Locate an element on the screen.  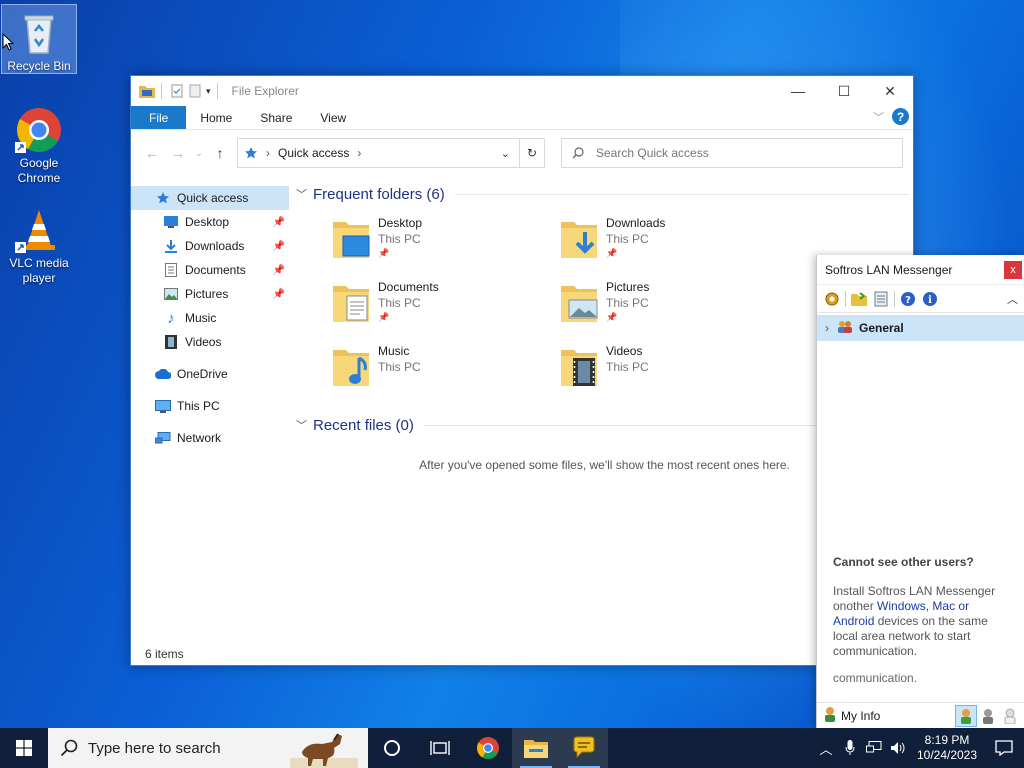
star-icon is located at coordinates (163, 198).